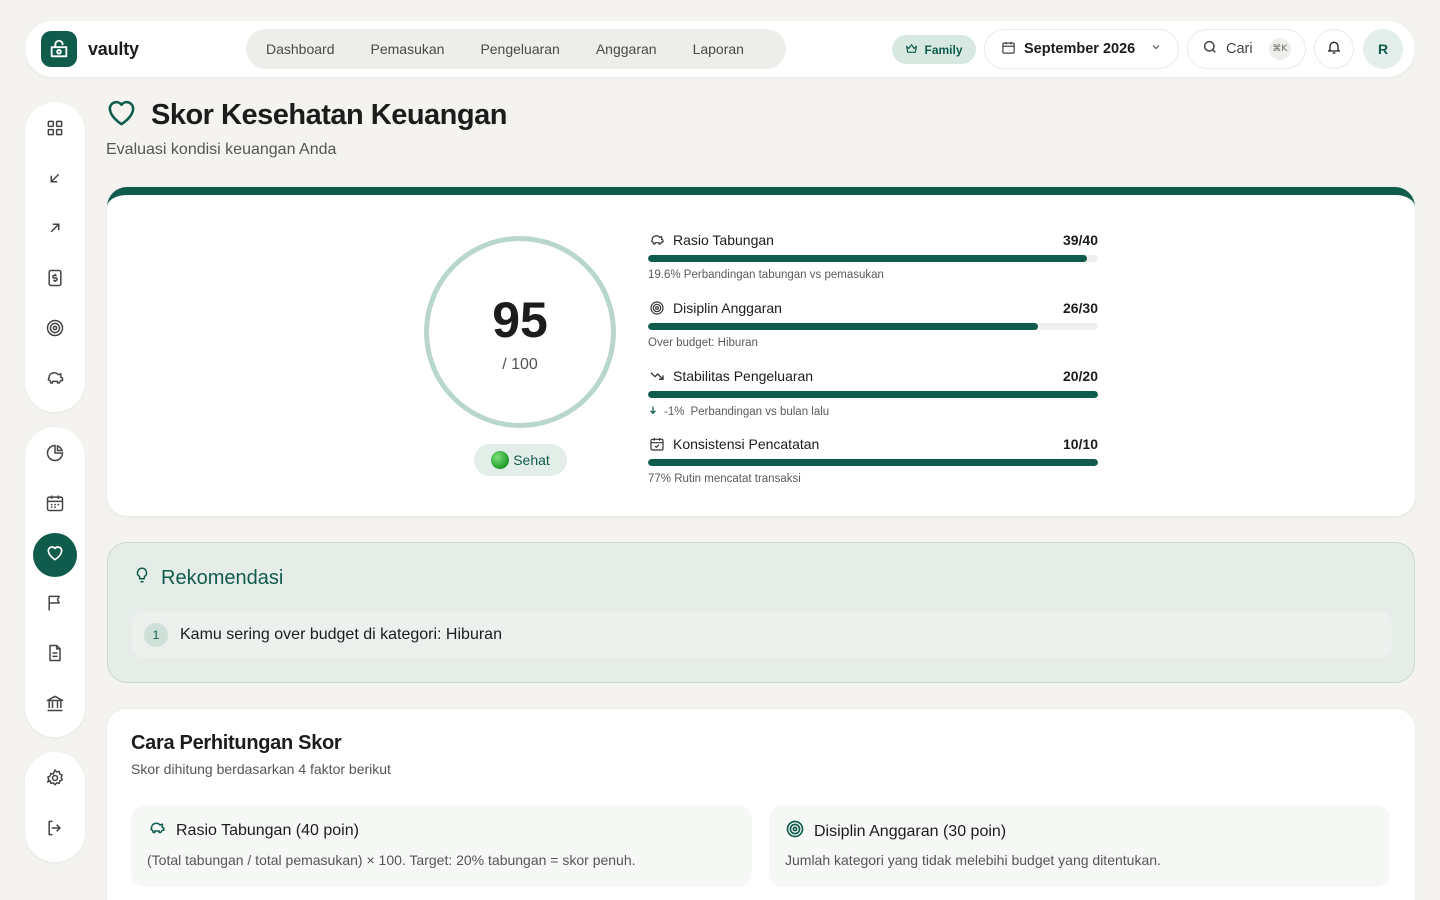 The height and width of the screenshot is (900, 1440). What do you see at coordinates (746, 444) in the screenshot?
I see `metric-label: Konsistensi Pencatatan` at bounding box center [746, 444].